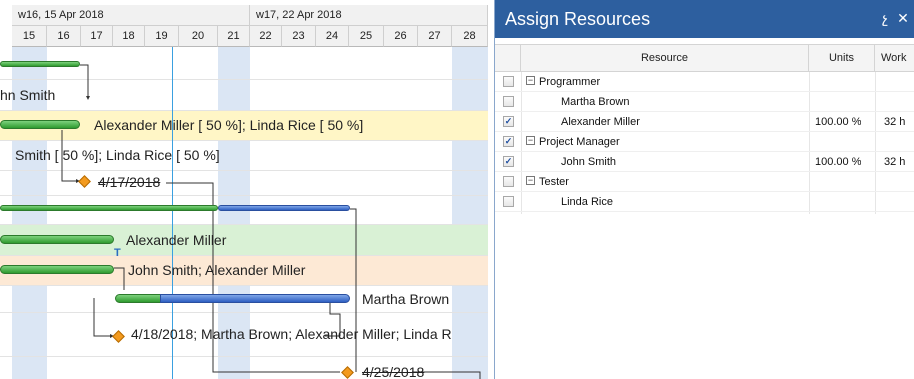 The height and width of the screenshot is (379, 914). What do you see at coordinates (704, 142) in the screenshot?
I see `resource-row: ✓ − Project Manager` at bounding box center [704, 142].